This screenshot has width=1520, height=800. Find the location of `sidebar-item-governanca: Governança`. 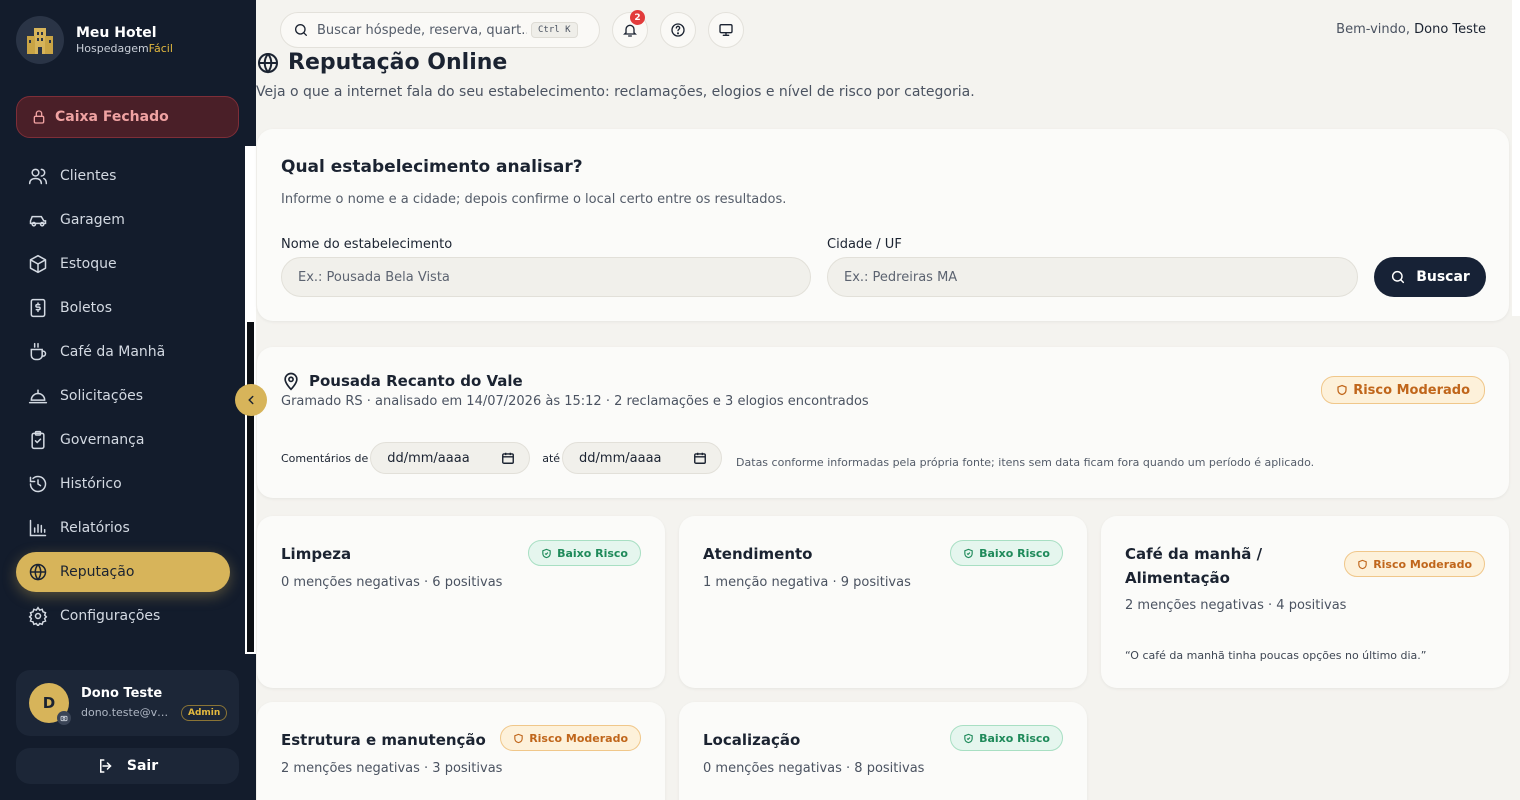

sidebar-item-governanca: Governança is located at coordinates (123, 440).